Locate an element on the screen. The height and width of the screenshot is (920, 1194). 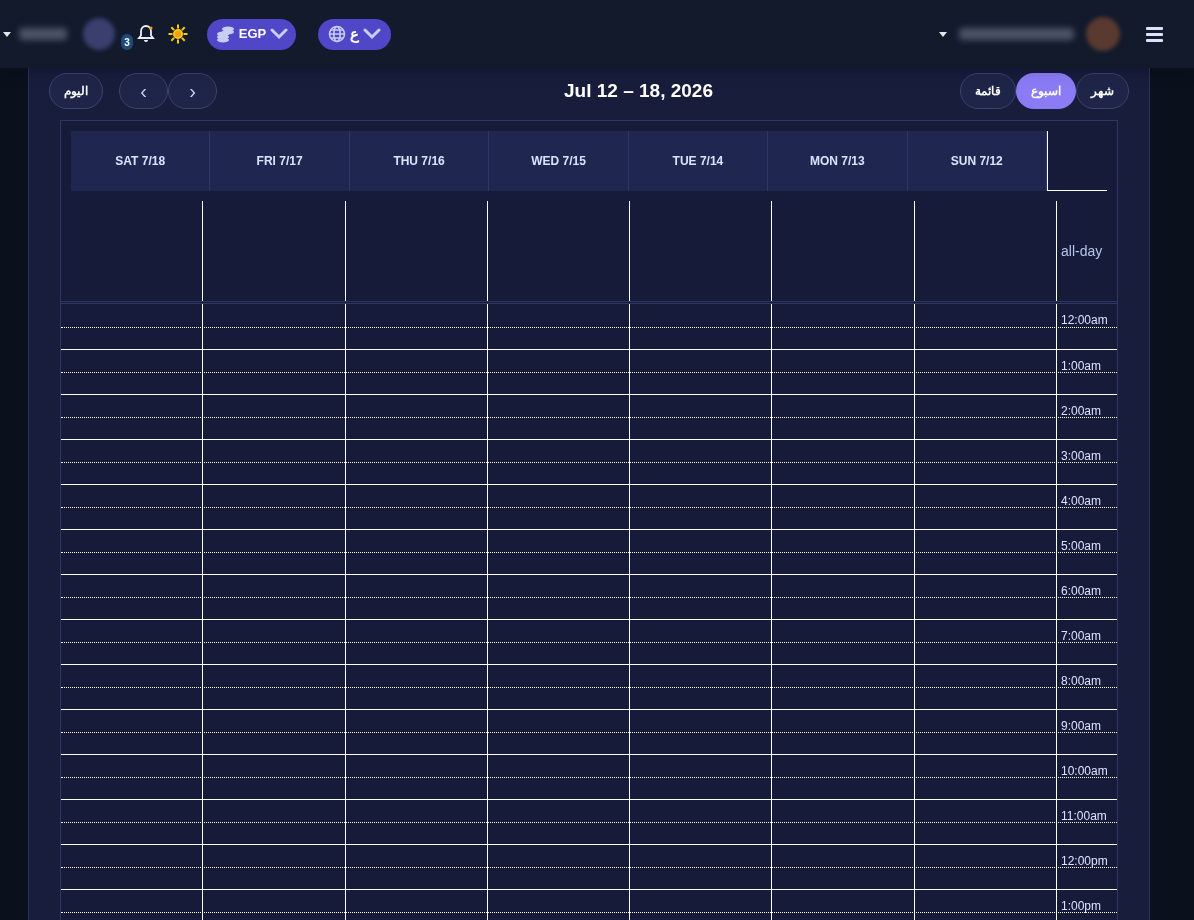
day-header: TUE 7/14 is located at coordinates (698, 161).